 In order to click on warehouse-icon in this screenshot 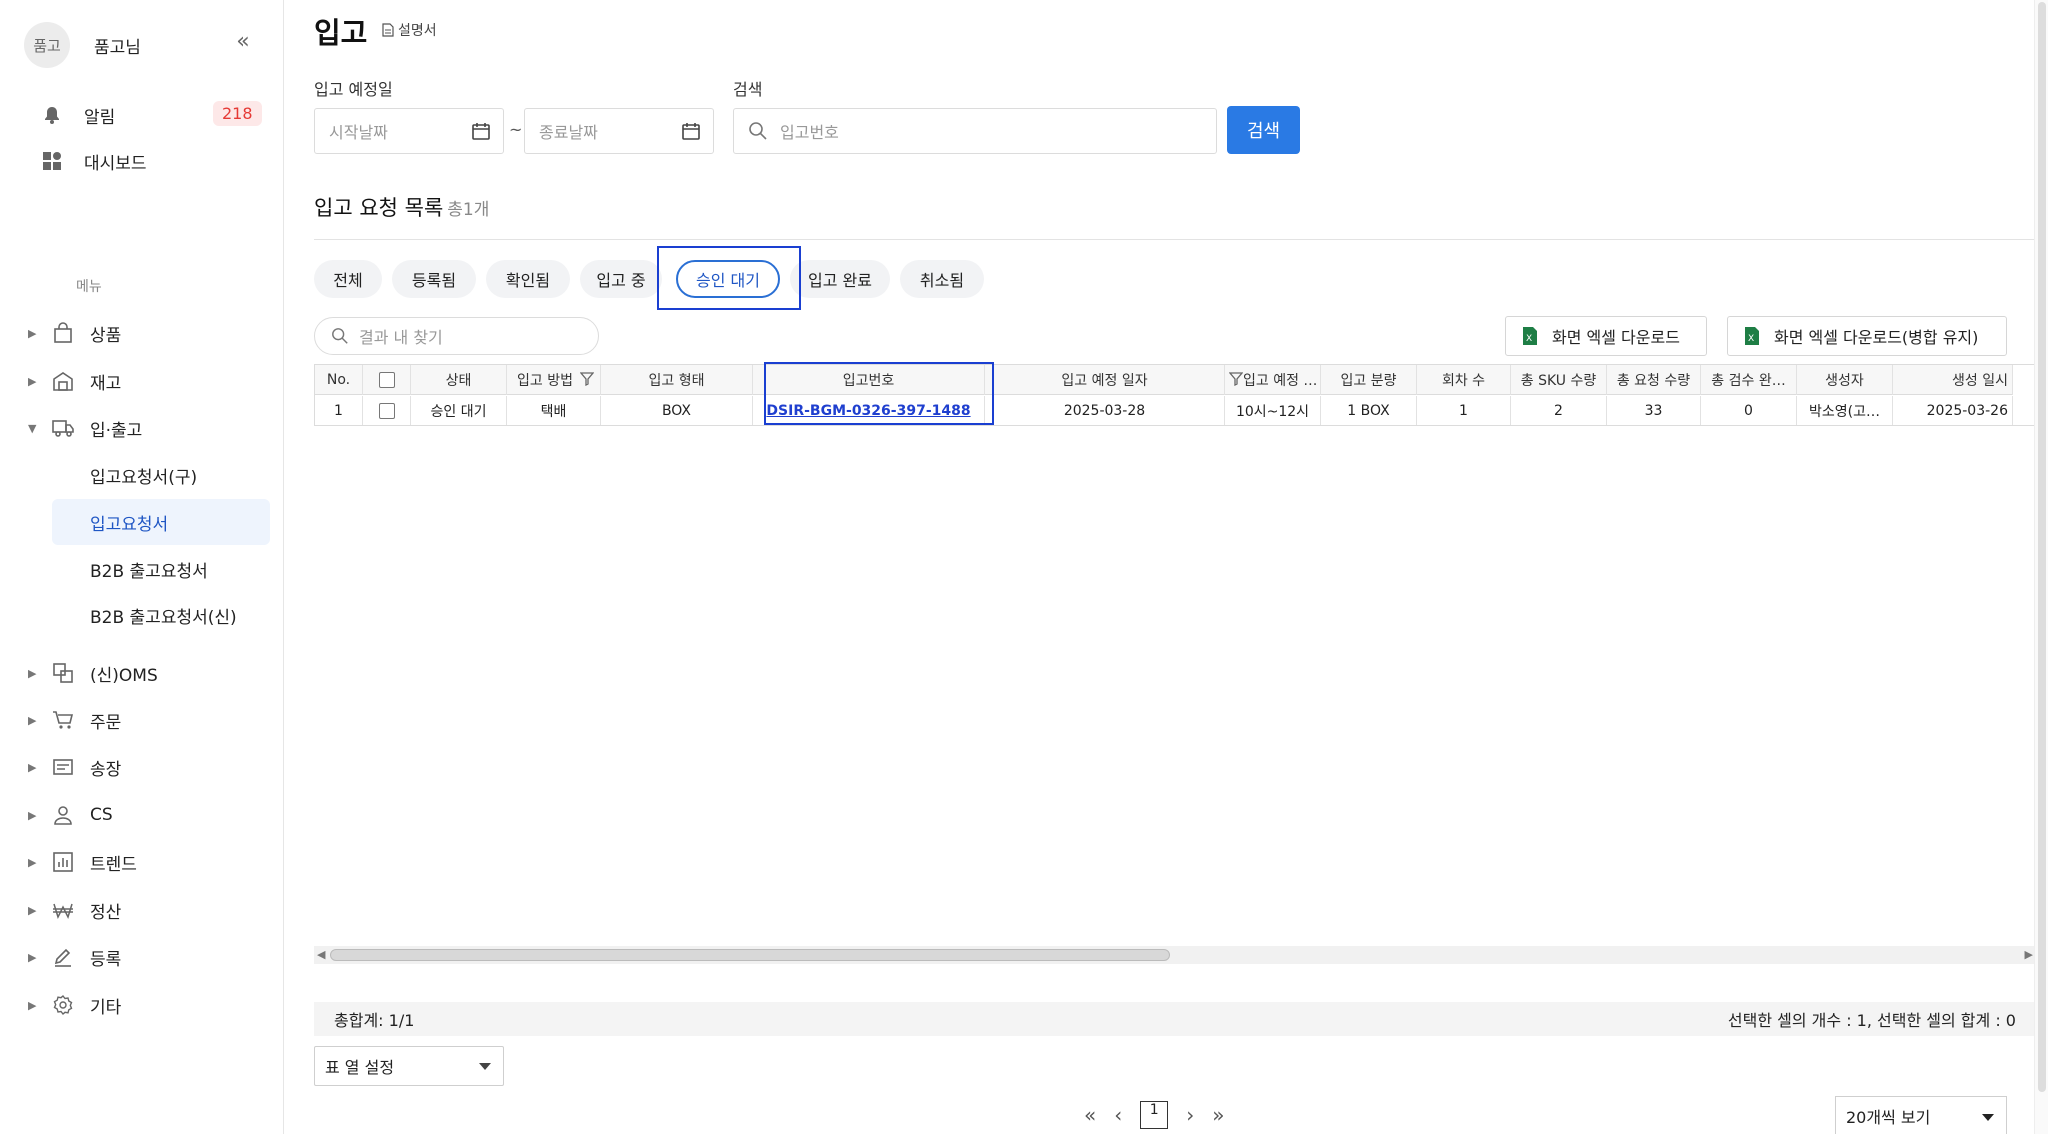, I will do `click(63, 381)`.